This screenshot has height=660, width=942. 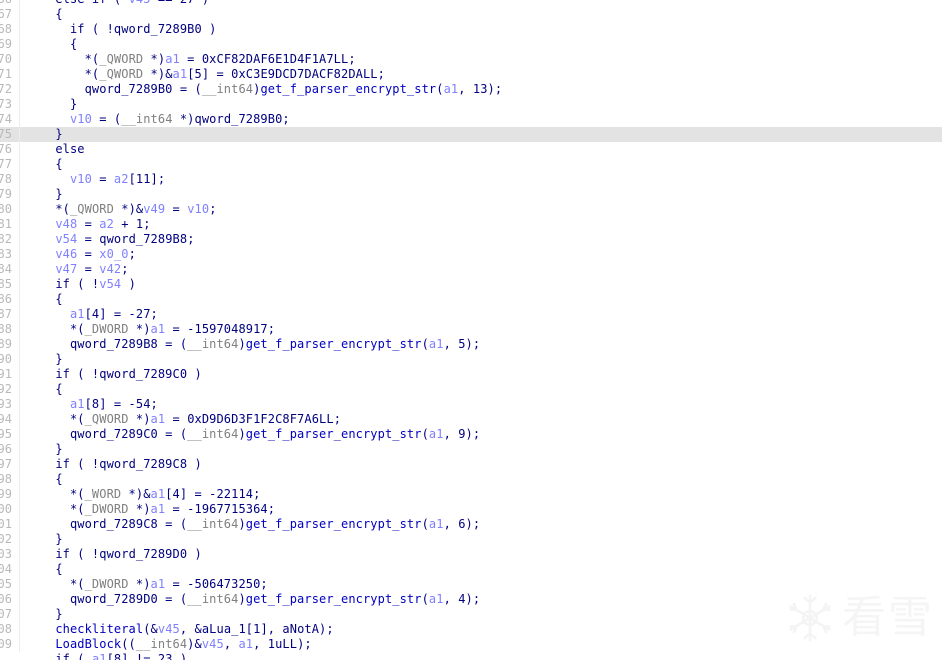 I want to click on code-line: *(_DWORD *)a1 = -1597048917;, so click(x=471, y=329).